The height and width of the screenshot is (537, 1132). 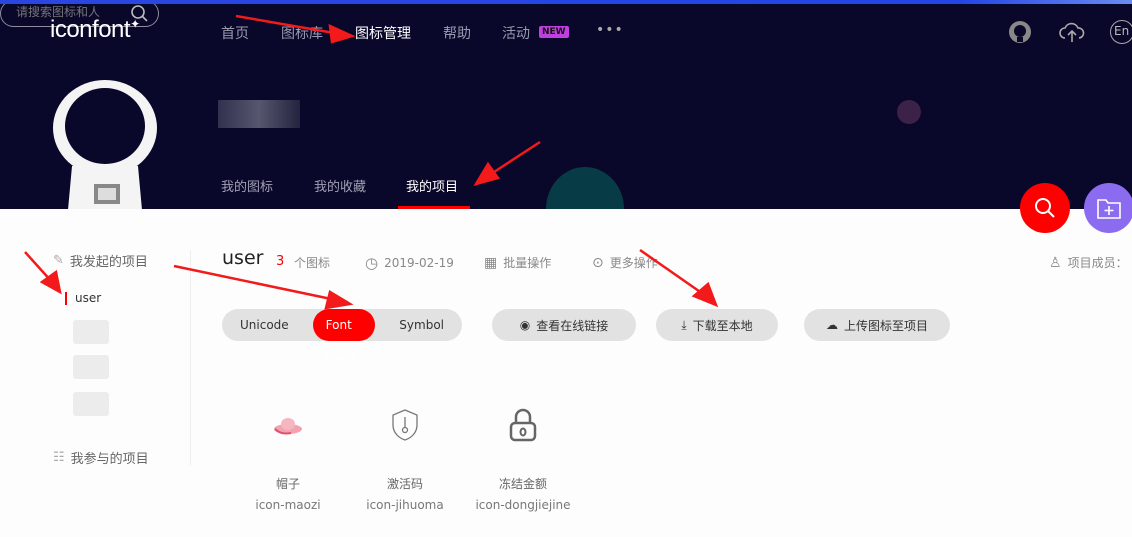 What do you see at coordinates (419, 263) in the screenshot?
I see `date-text: 2019-02-19` at bounding box center [419, 263].